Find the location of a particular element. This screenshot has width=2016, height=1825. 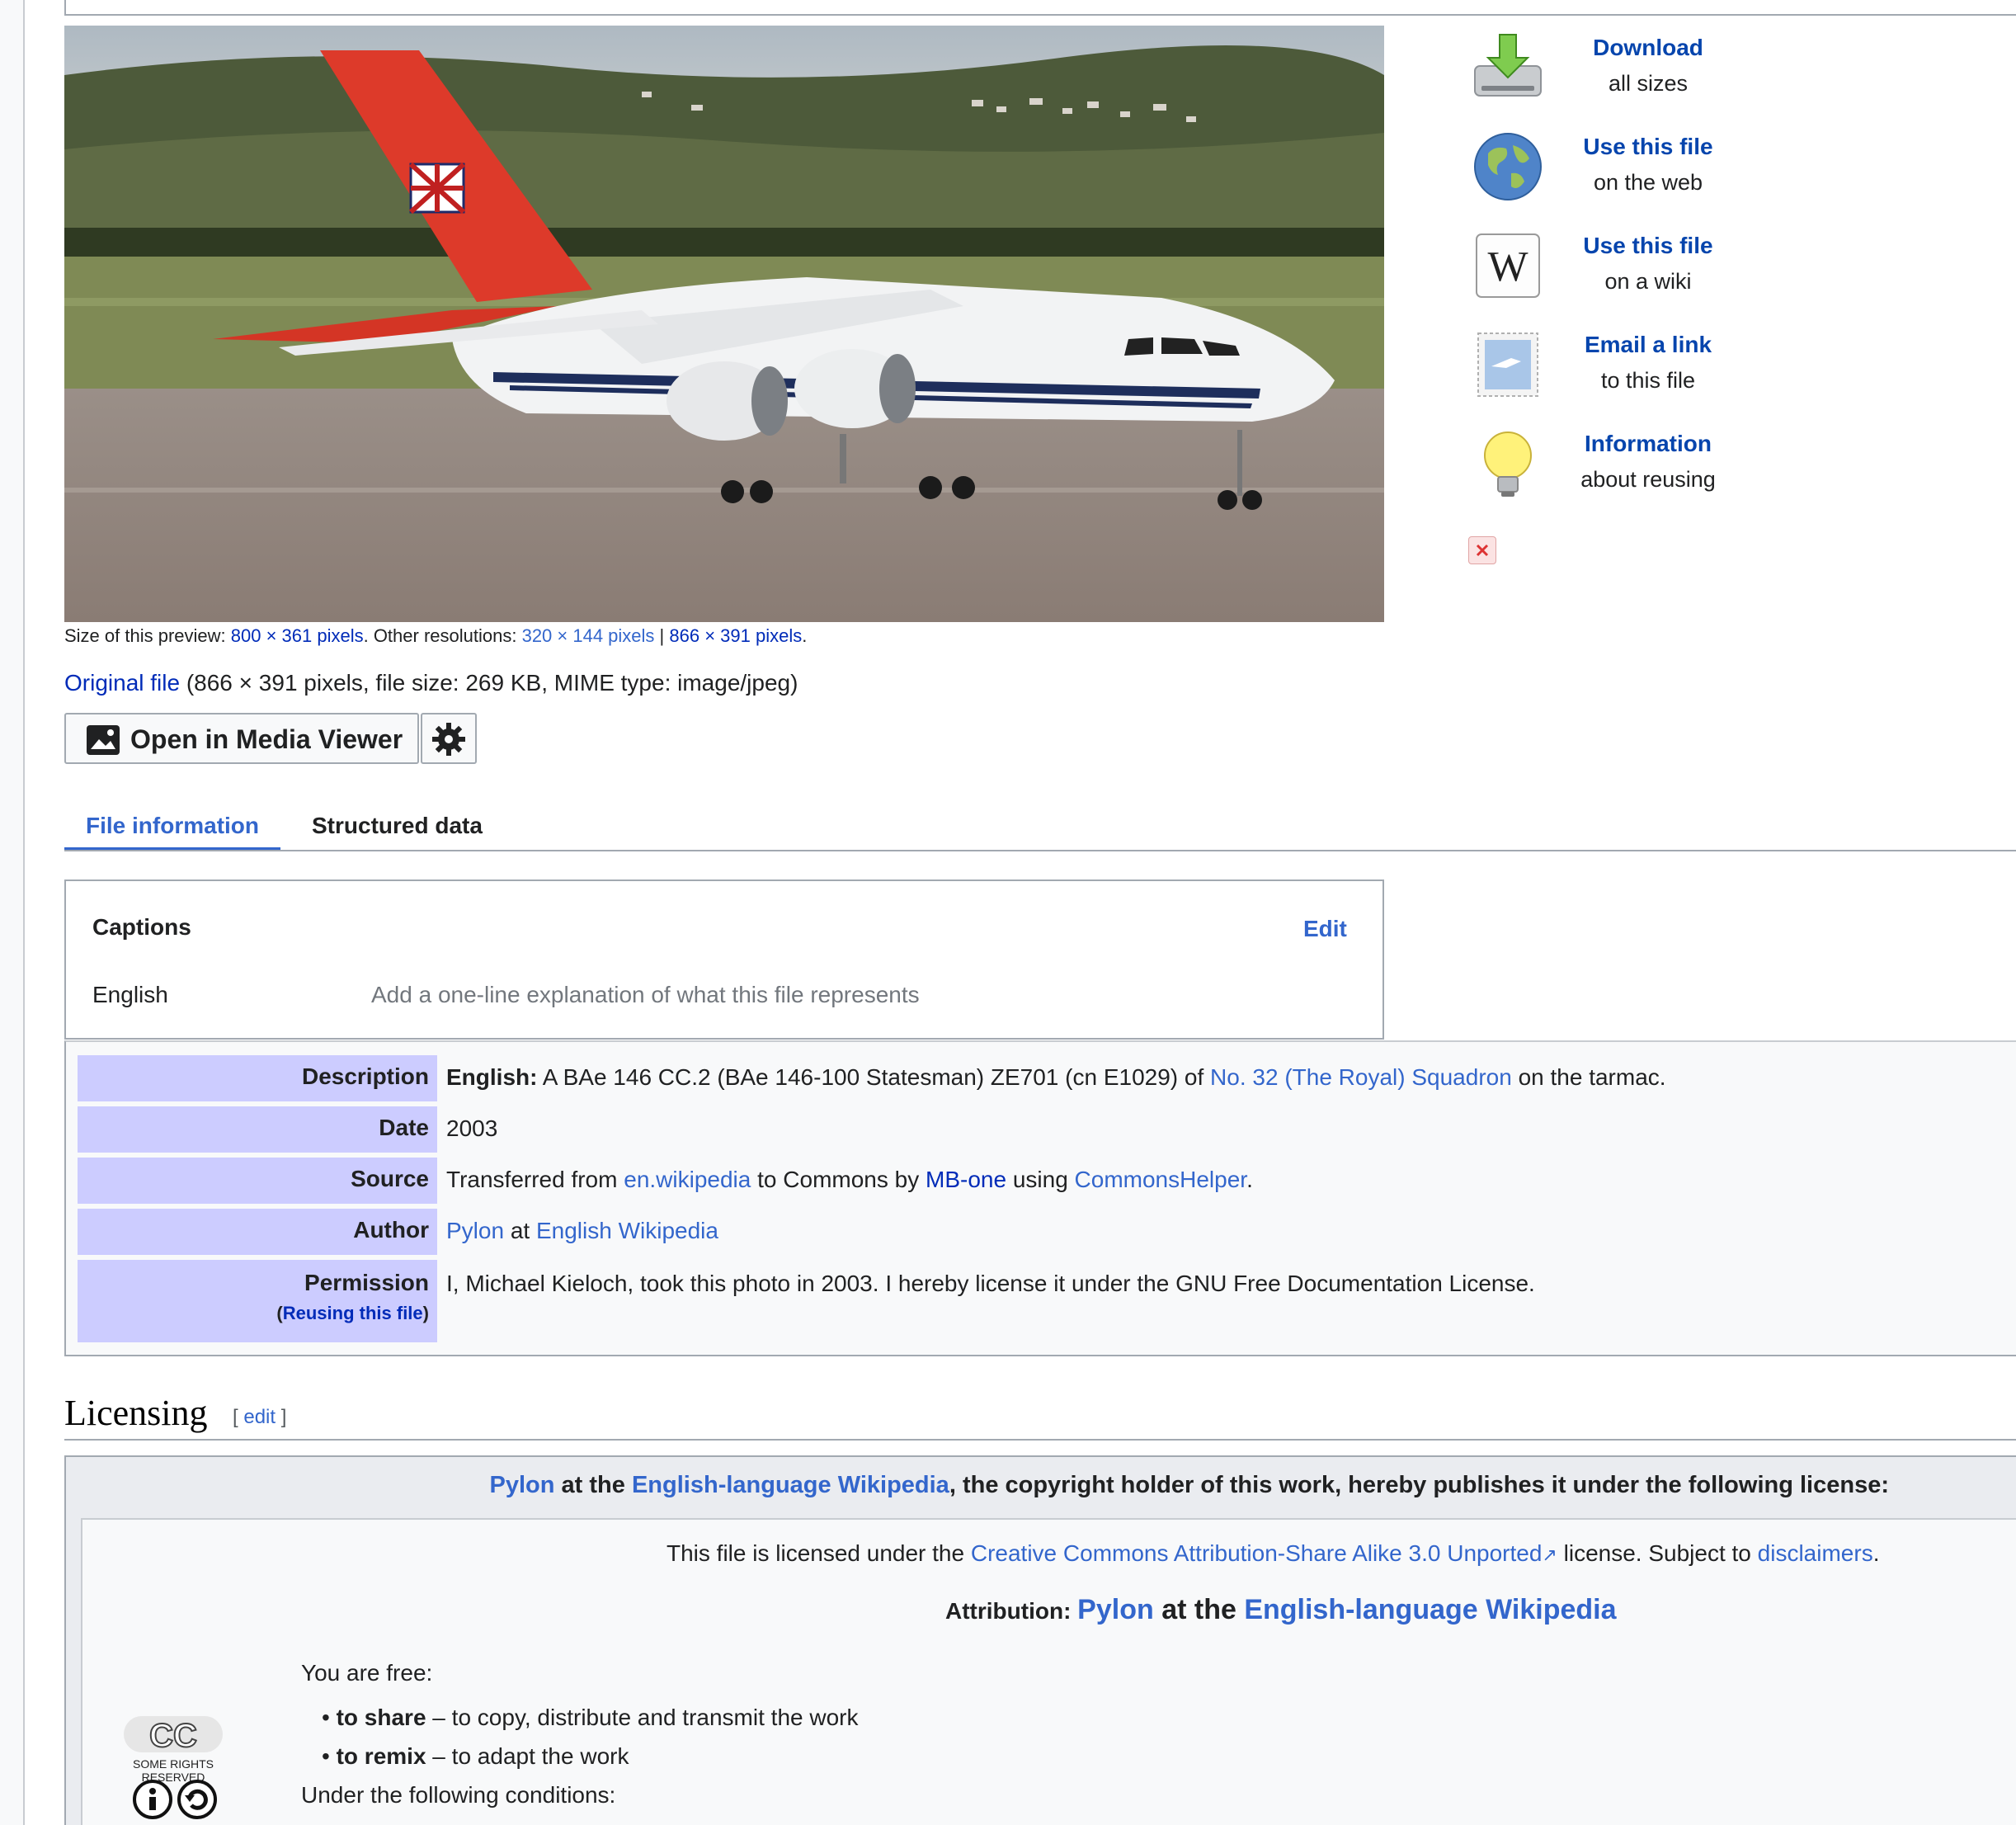

author-label: Author is located at coordinates (257, 1232).